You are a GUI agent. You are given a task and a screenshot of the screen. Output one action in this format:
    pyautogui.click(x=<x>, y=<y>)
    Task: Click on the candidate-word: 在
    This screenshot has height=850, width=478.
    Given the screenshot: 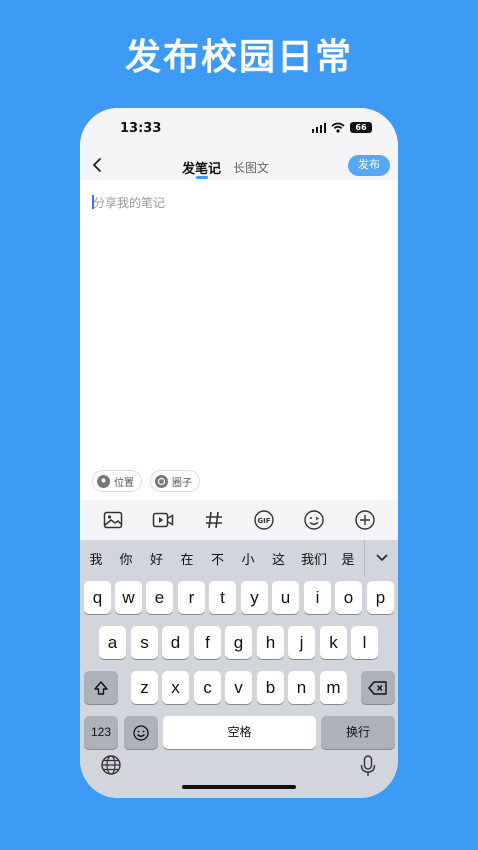 What is the action you would take?
    pyautogui.click(x=187, y=558)
    